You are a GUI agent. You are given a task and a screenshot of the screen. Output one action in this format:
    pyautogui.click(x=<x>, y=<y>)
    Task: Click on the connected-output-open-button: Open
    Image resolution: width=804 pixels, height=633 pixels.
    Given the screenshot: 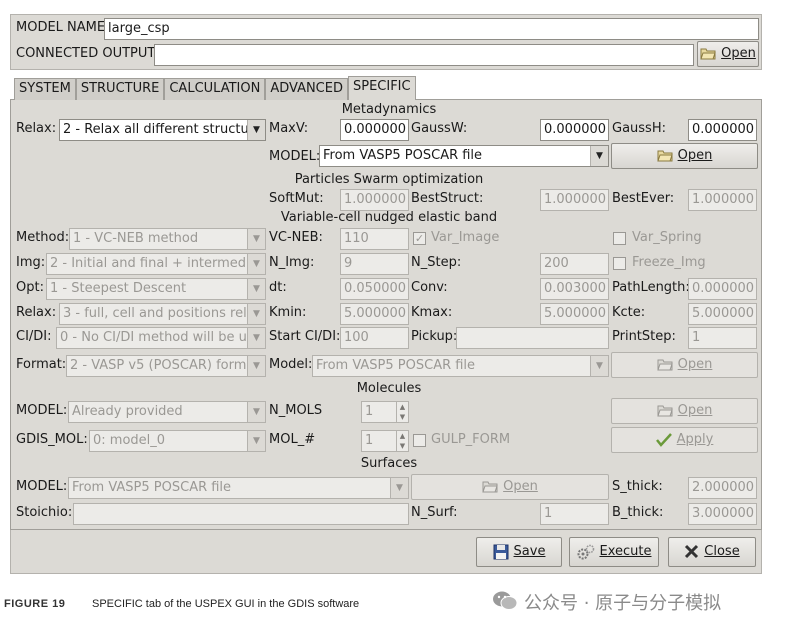 What is the action you would take?
    pyautogui.click(x=728, y=54)
    